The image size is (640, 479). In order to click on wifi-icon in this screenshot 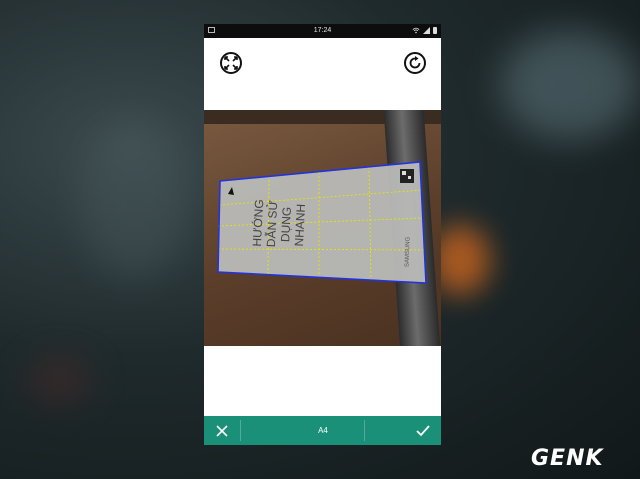, I will do `click(416, 30)`.